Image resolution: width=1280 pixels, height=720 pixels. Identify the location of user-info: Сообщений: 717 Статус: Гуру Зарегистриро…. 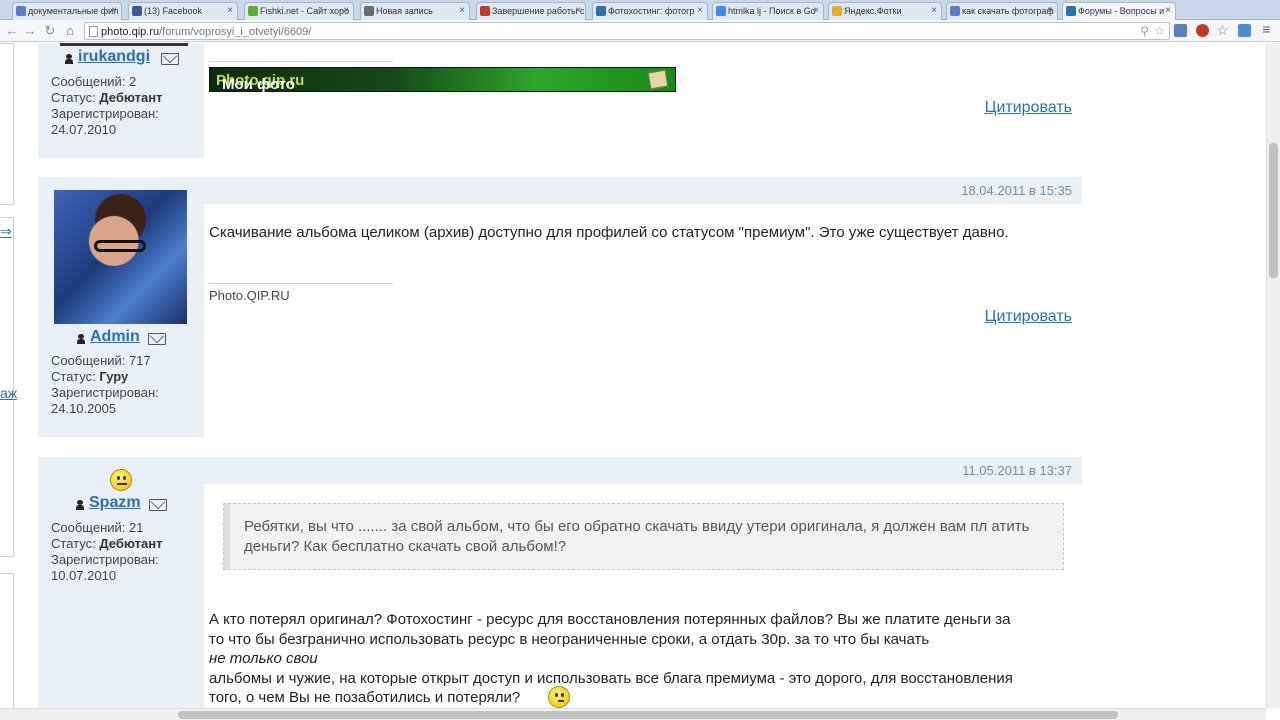
(105, 384).